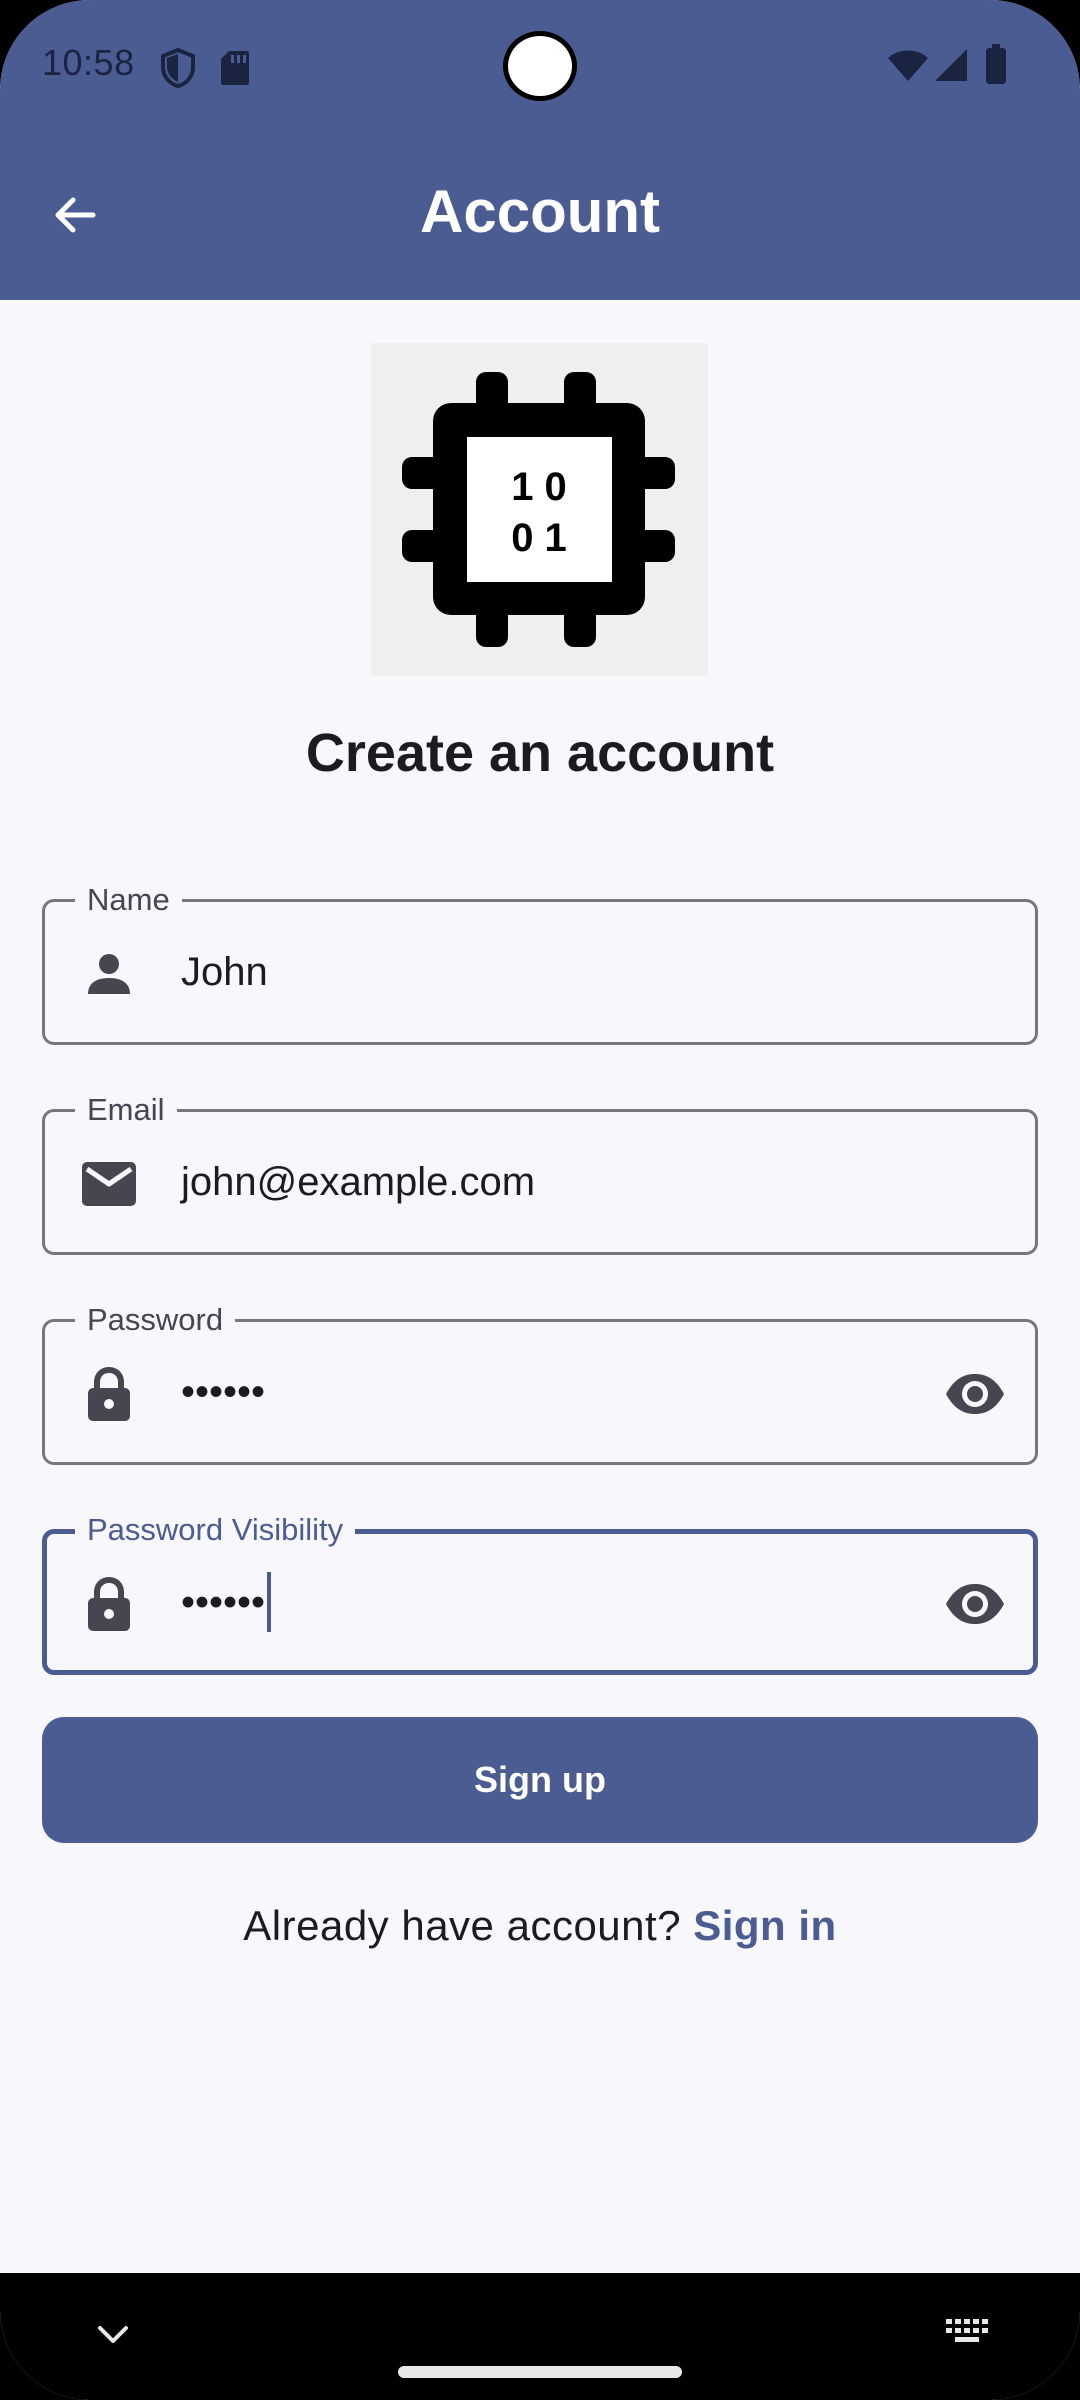 The image size is (1080, 2400). Describe the element at coordinates (88, 62) in the screenshot. I see `status-time: 10:58` at that location.